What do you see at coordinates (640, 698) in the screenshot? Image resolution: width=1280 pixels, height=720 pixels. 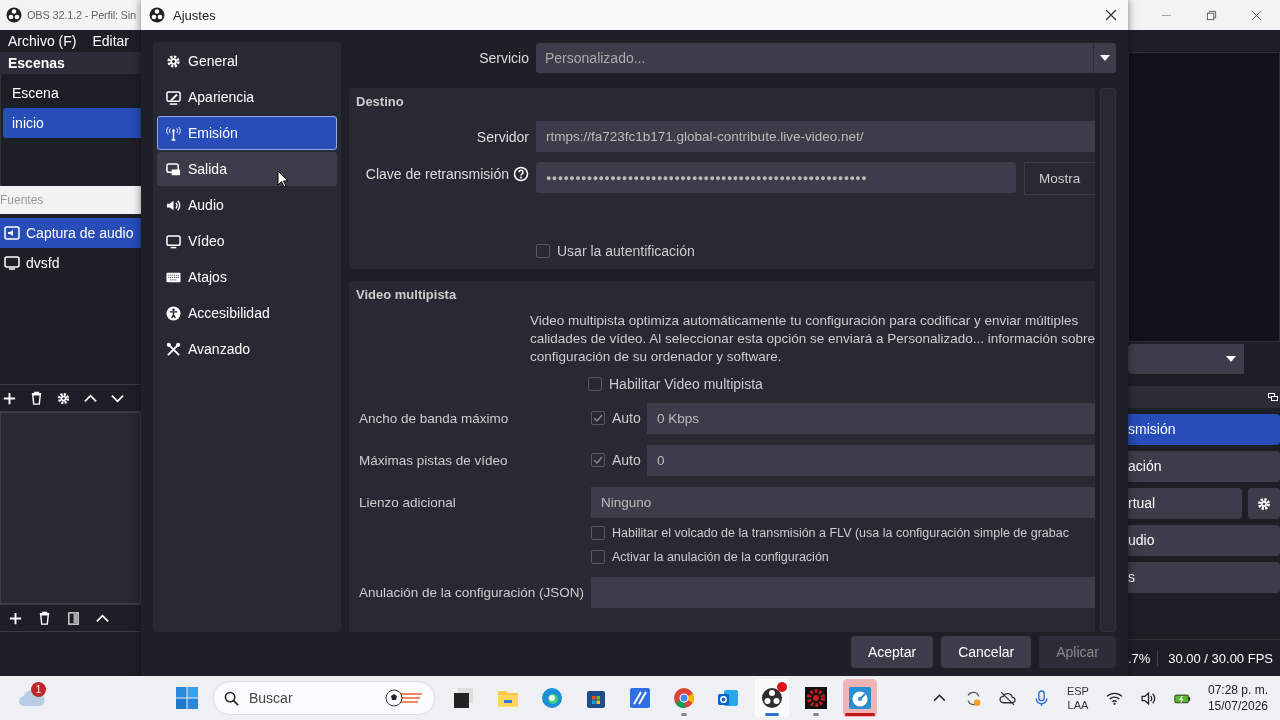 I see `app-icon` at bounding box center [640, 698].